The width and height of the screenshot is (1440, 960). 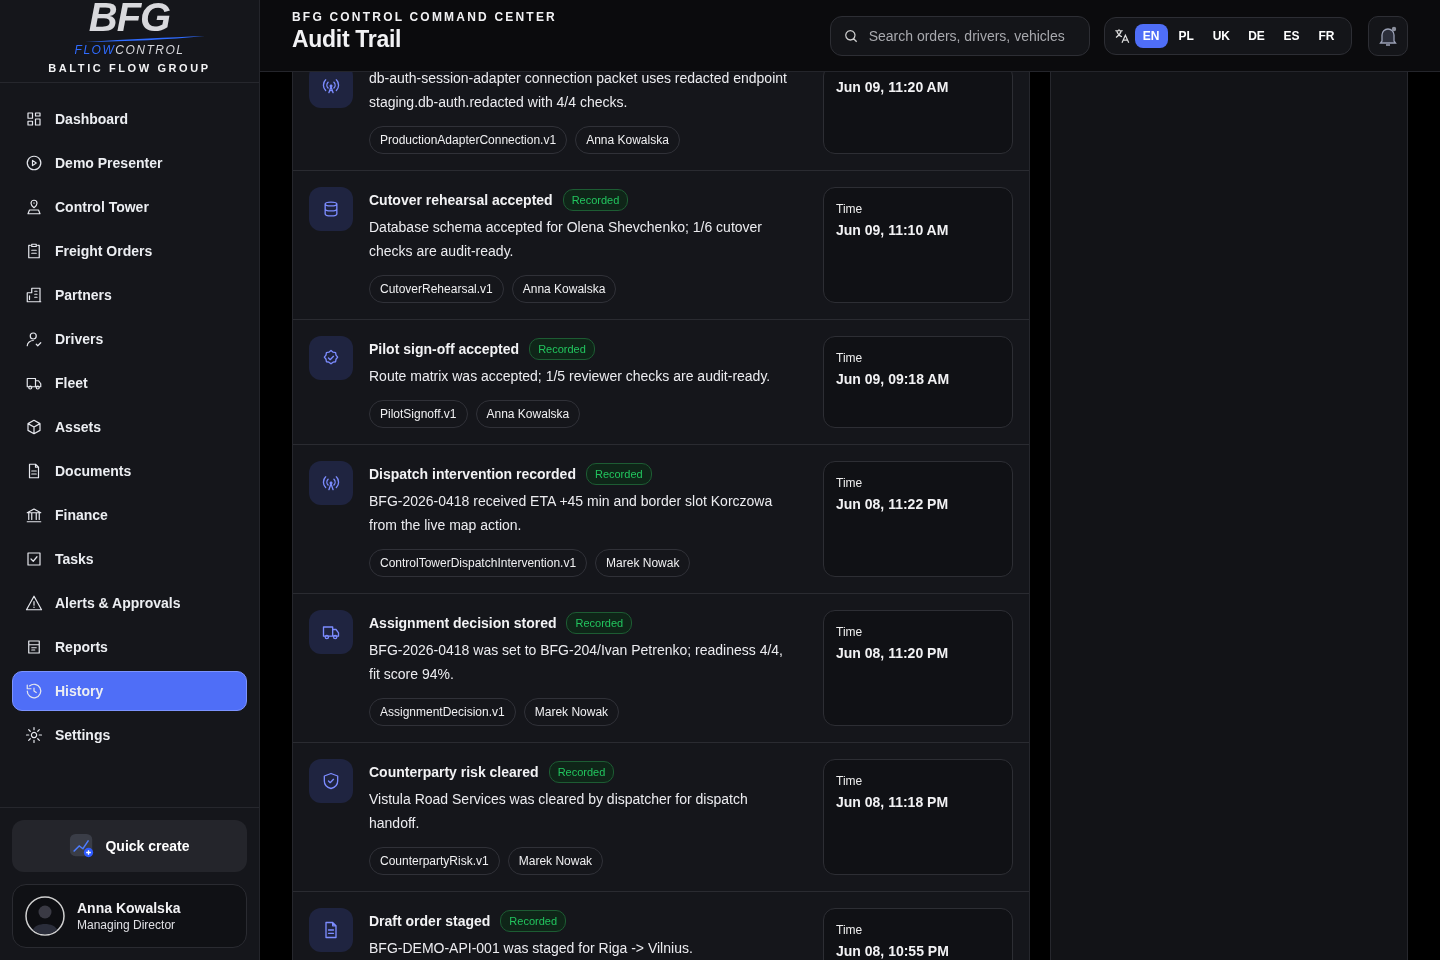 What do you see at coordinates (444, 349) in the screenshot?
I see `event-title: Pilot sign-off accepted` at bounding box center [444, 349].